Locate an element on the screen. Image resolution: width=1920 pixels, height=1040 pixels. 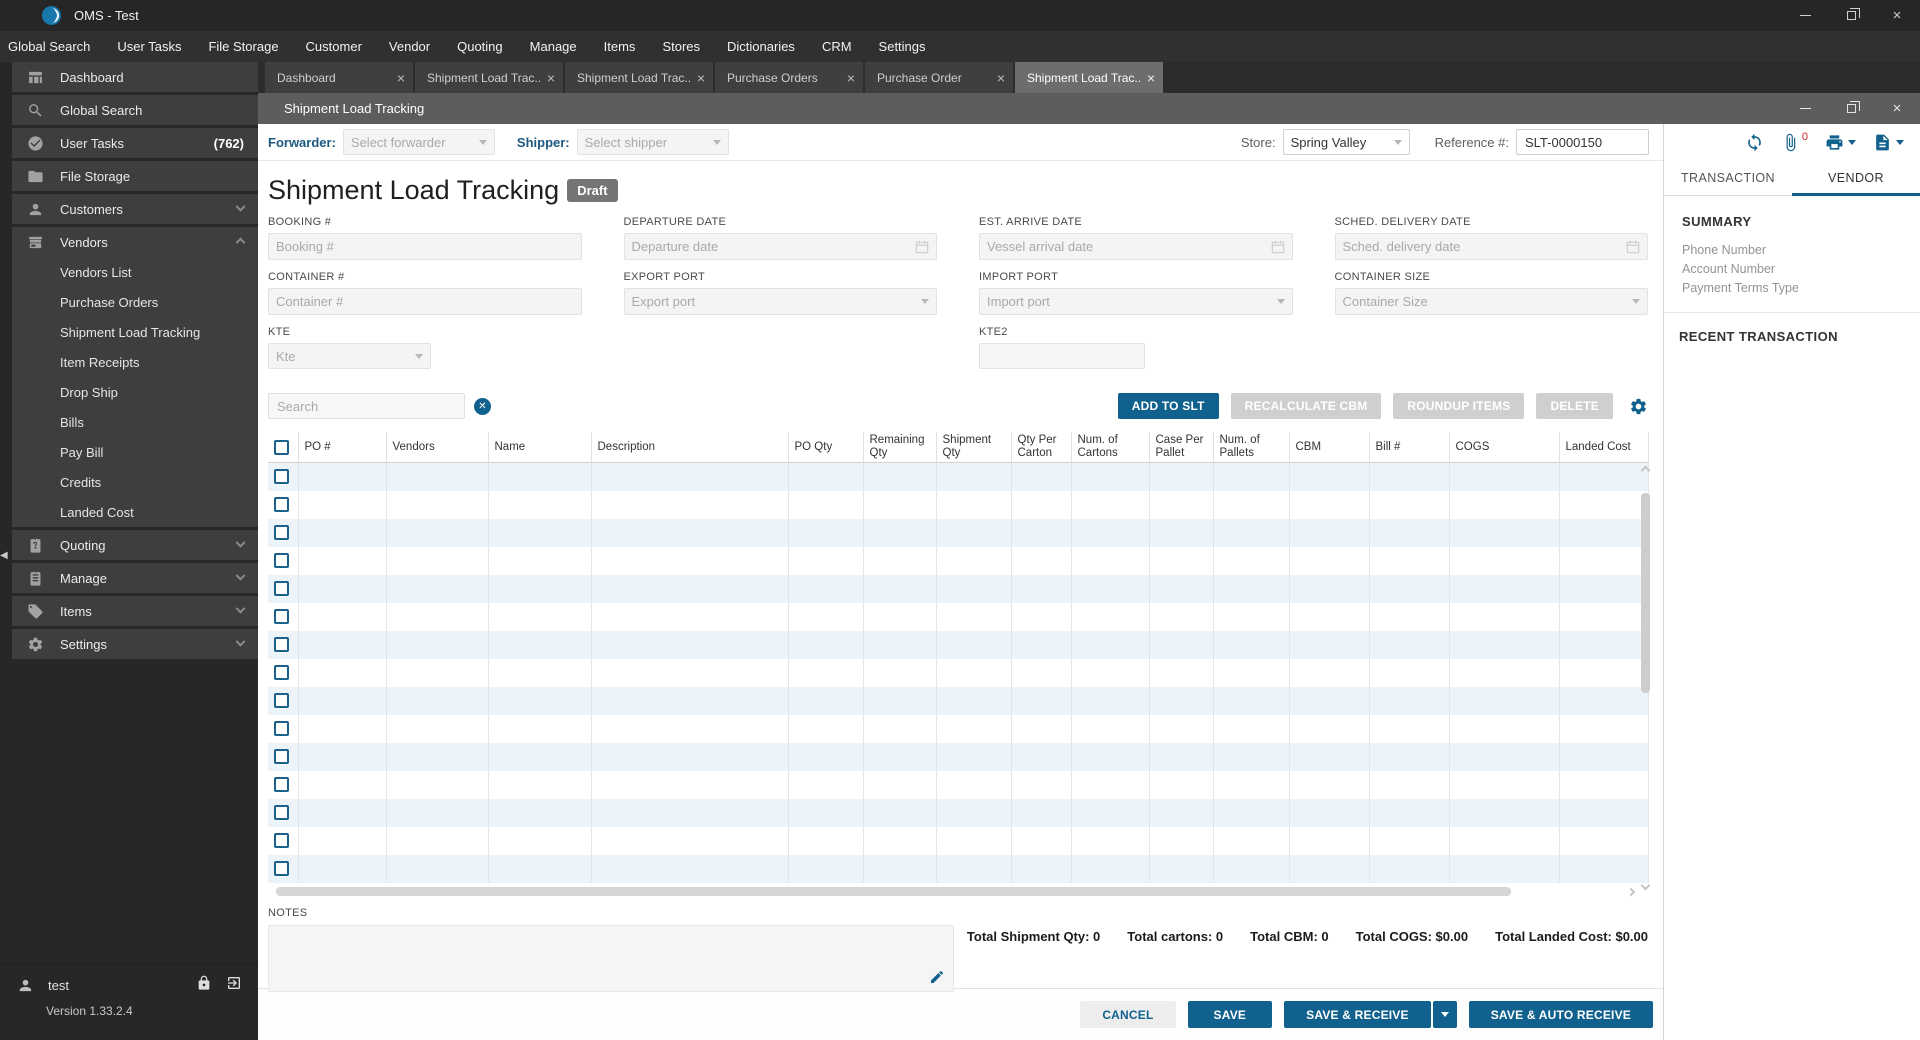
menu-items: Items is located at coordinates (620, 46).